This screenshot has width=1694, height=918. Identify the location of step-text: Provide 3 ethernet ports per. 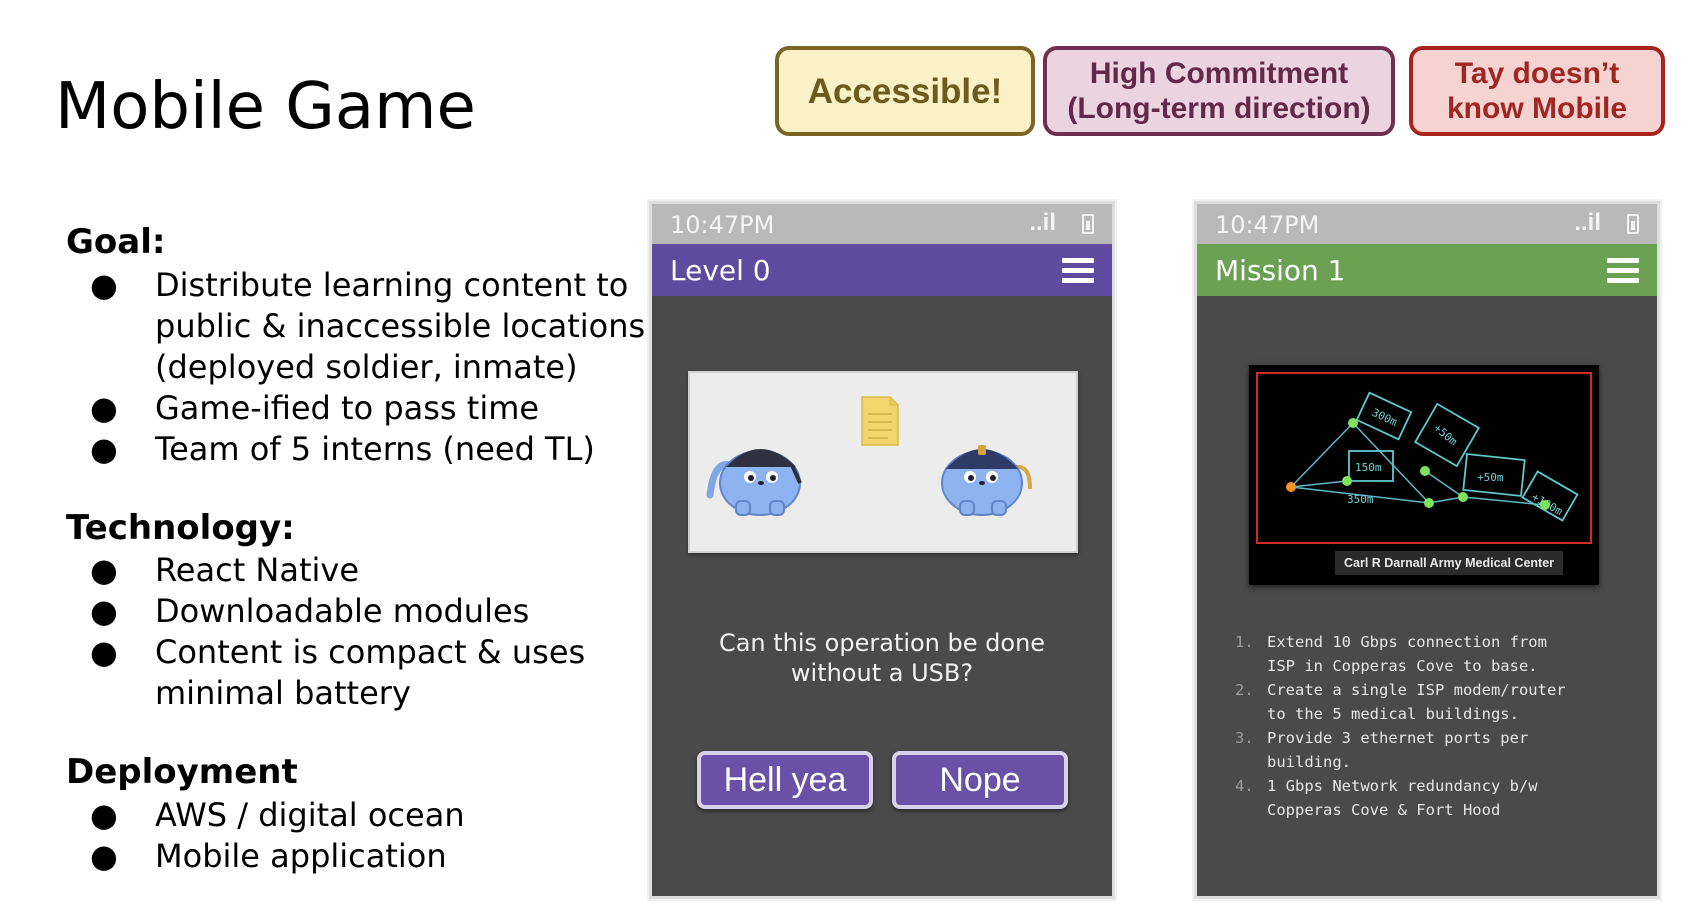
(1398, 738).